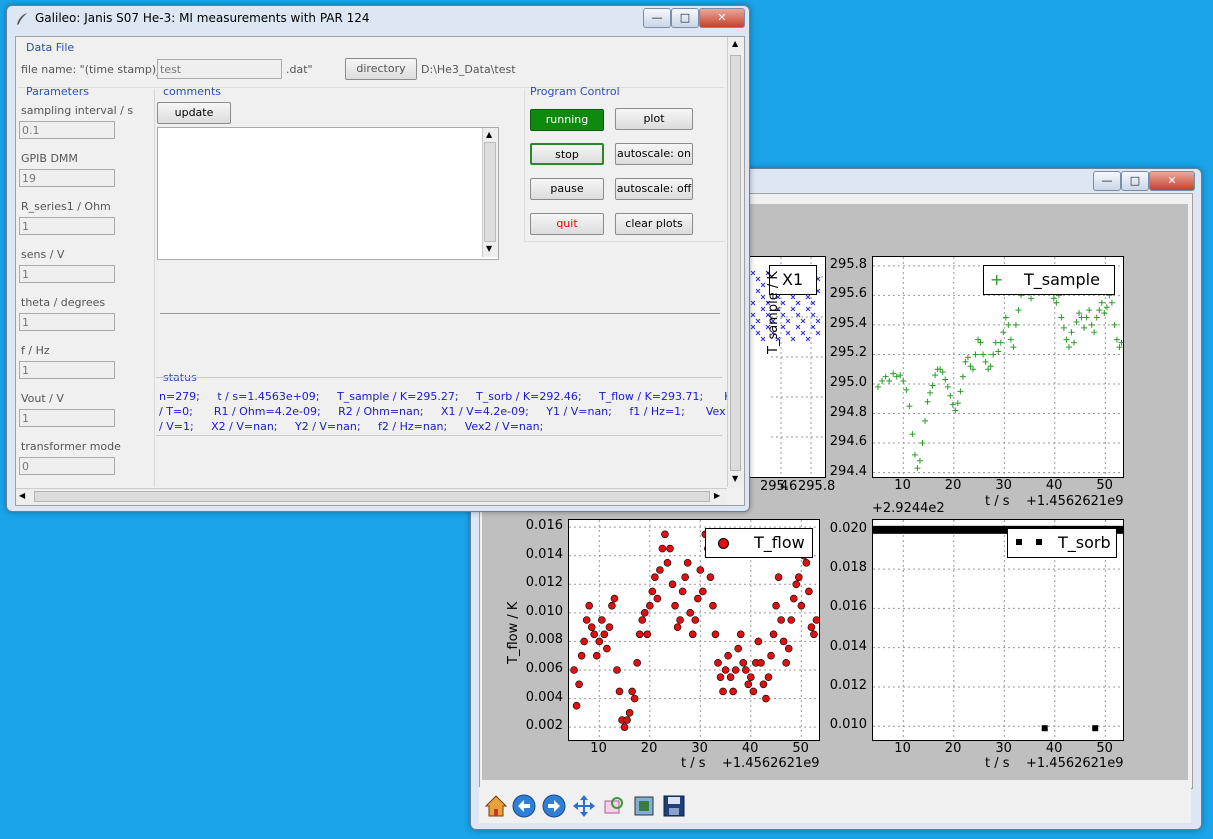  What do you see at coordinates (154, 288) in the screenshot?
I see `parameters-divider` at bounding box center [154, 288].